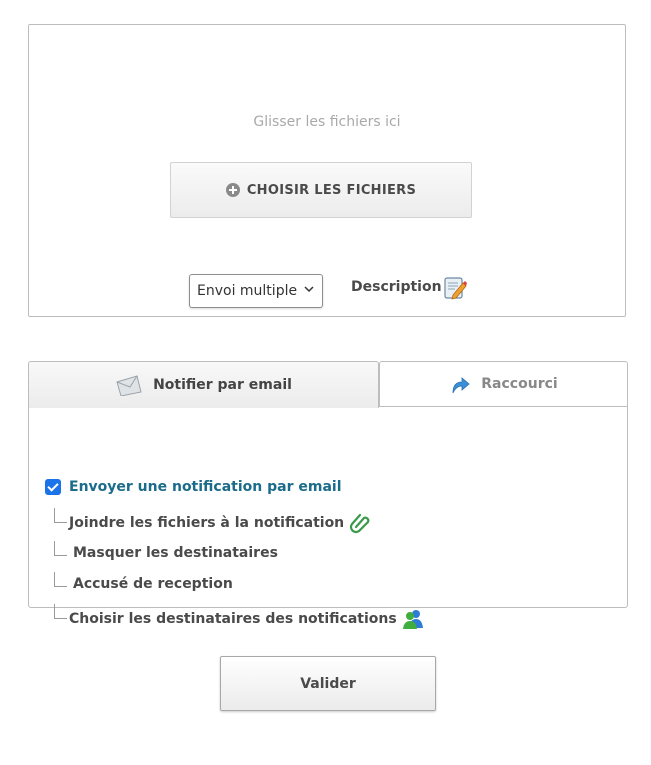 Image resolution: width=651 pixels, height=765 pixels. I want to click on attach-files-label: Joindre les fichiers à la notification, so click(207, 523).